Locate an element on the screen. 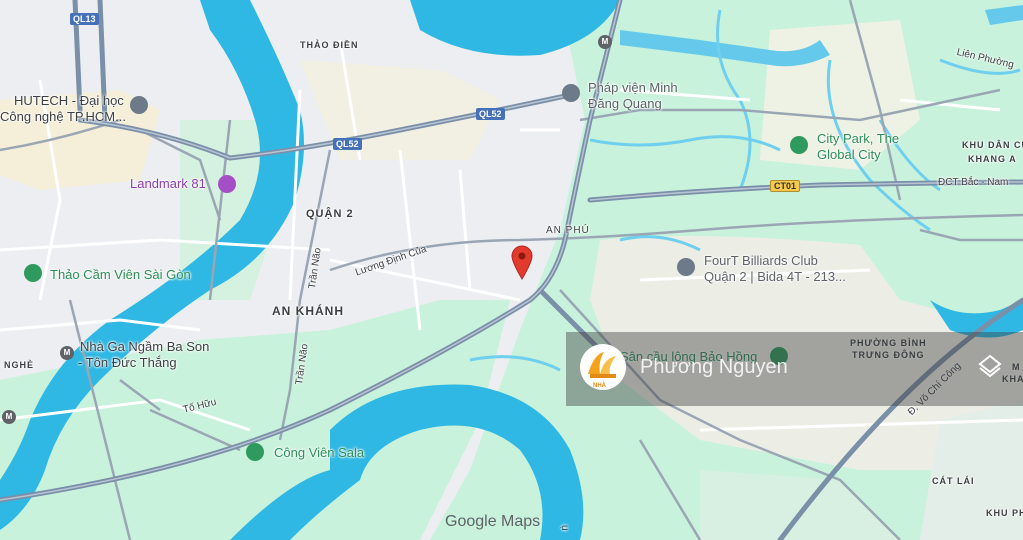 The height and width of the screenshot is (540, 1023). route-shield-ql13: QL13 is located at coordinates (84, 19).